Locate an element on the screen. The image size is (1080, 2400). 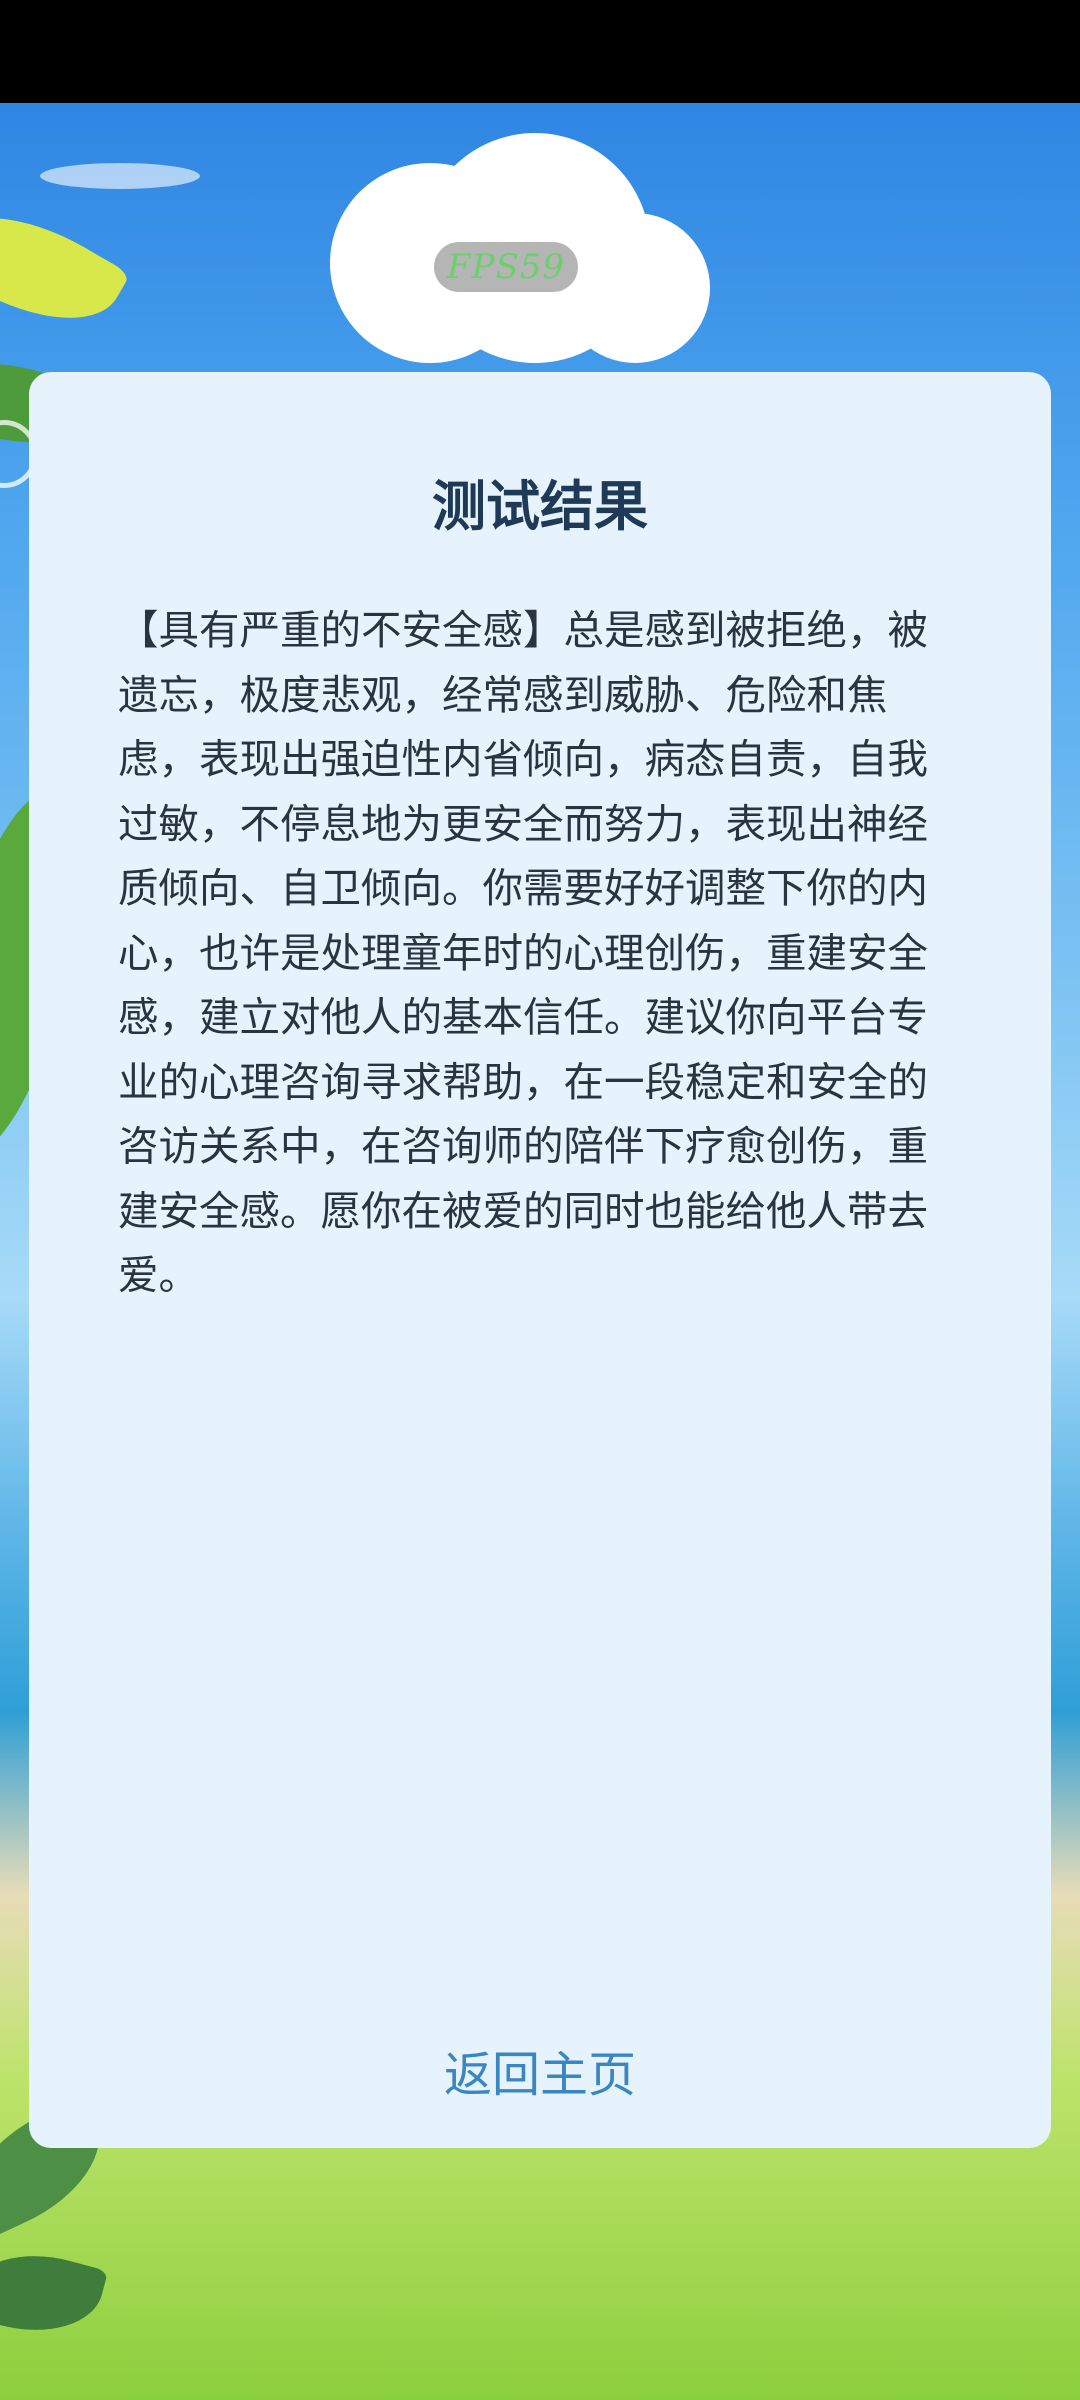
result-title: 测试结果 is located at coordinates (540, 506).